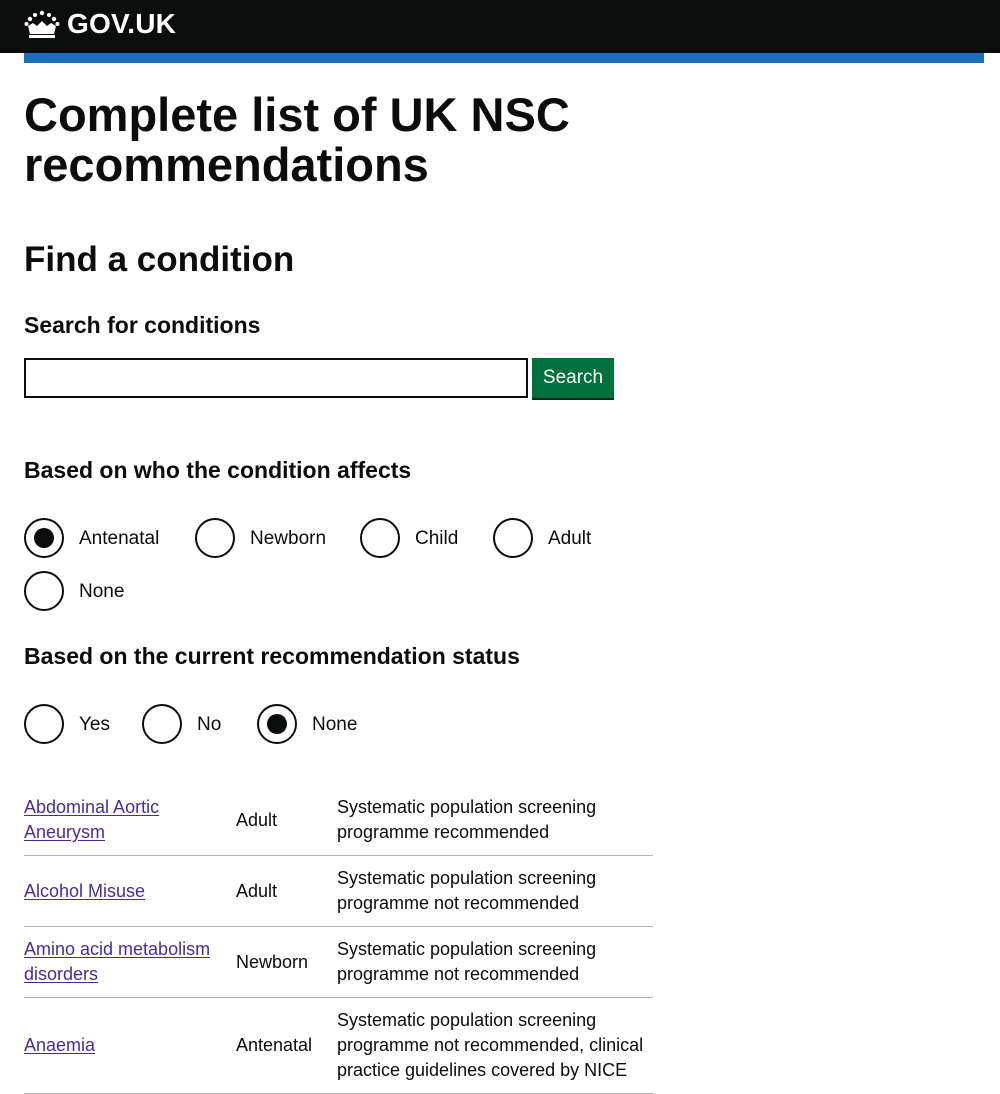 This screenshot has width=1000, height=1094. I want to click on radio-child: Child, so click(409, 538).